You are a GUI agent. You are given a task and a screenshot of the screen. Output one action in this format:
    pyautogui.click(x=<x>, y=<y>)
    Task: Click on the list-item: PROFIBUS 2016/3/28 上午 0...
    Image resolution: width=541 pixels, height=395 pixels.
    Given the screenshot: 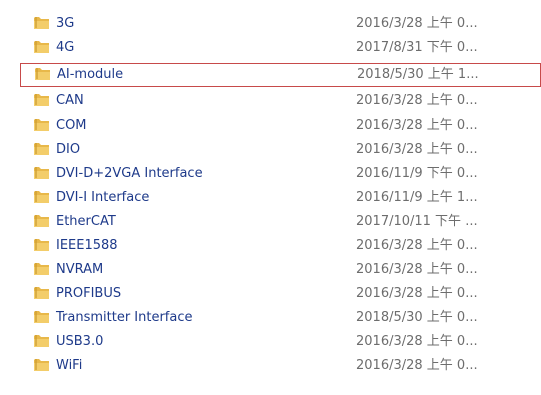 What is the action you would take?
    pyautogui.click(x=285, y=294)
    